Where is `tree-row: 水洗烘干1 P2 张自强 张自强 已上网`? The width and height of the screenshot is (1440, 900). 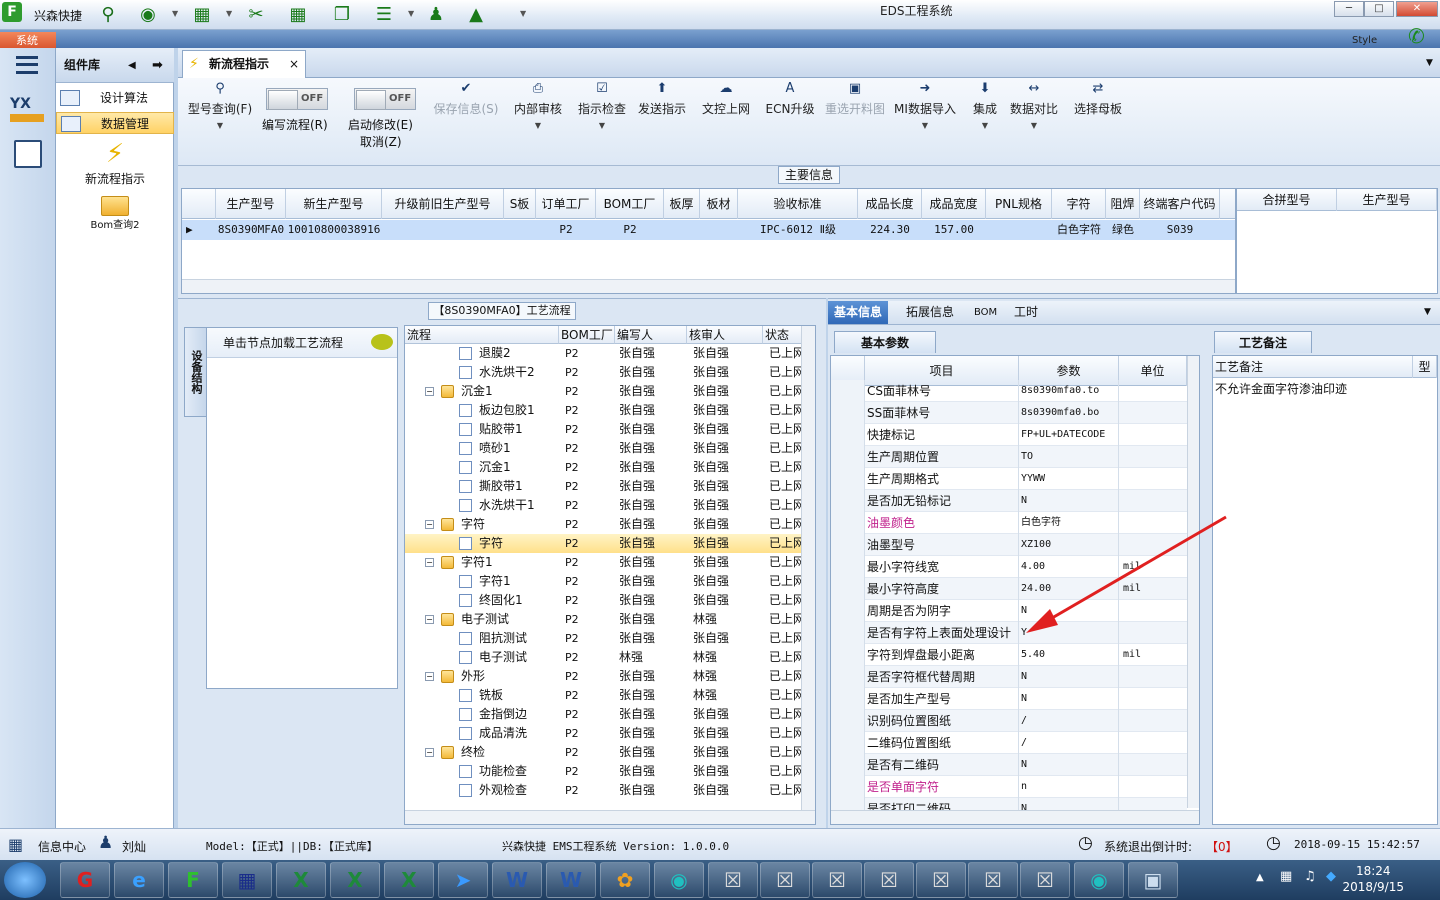 tree-row: 水洗烘干1 P2 张自强 张自强 已上网 is located at coordinates (604, 505).